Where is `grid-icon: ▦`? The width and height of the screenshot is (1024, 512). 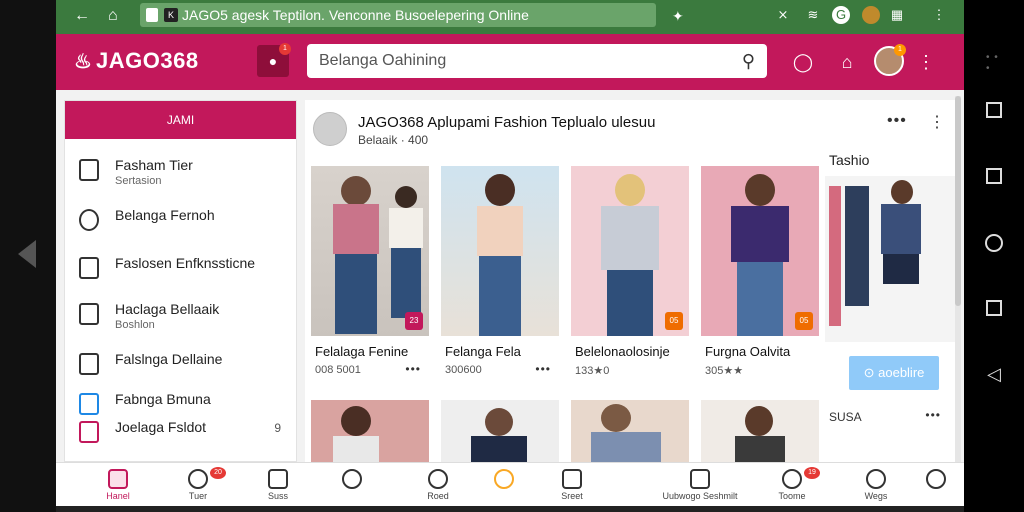 grid-icon: ▦ is located at coordinates (897, 15).